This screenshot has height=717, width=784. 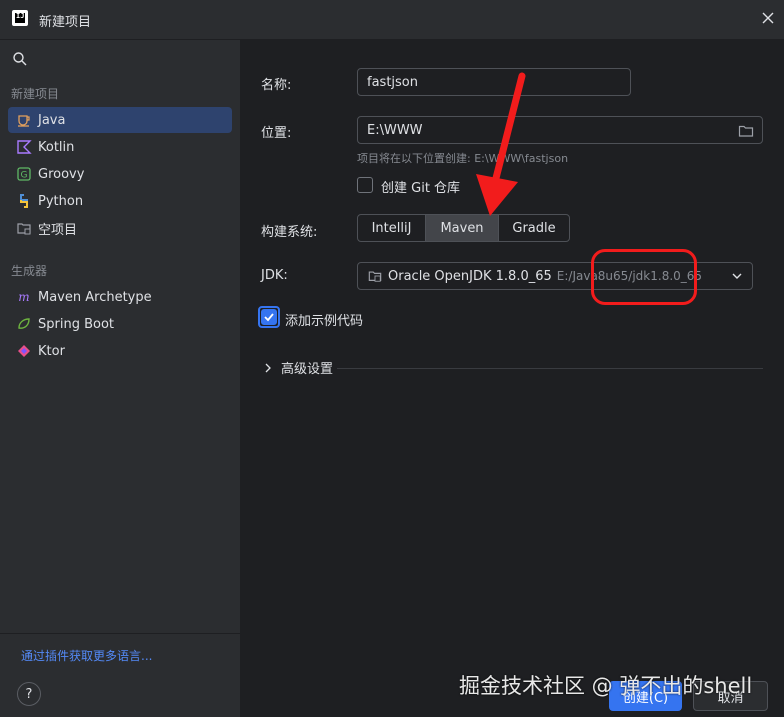 I want to click on sidebar-item-label: Kotlin, so click(x=56, y=147).